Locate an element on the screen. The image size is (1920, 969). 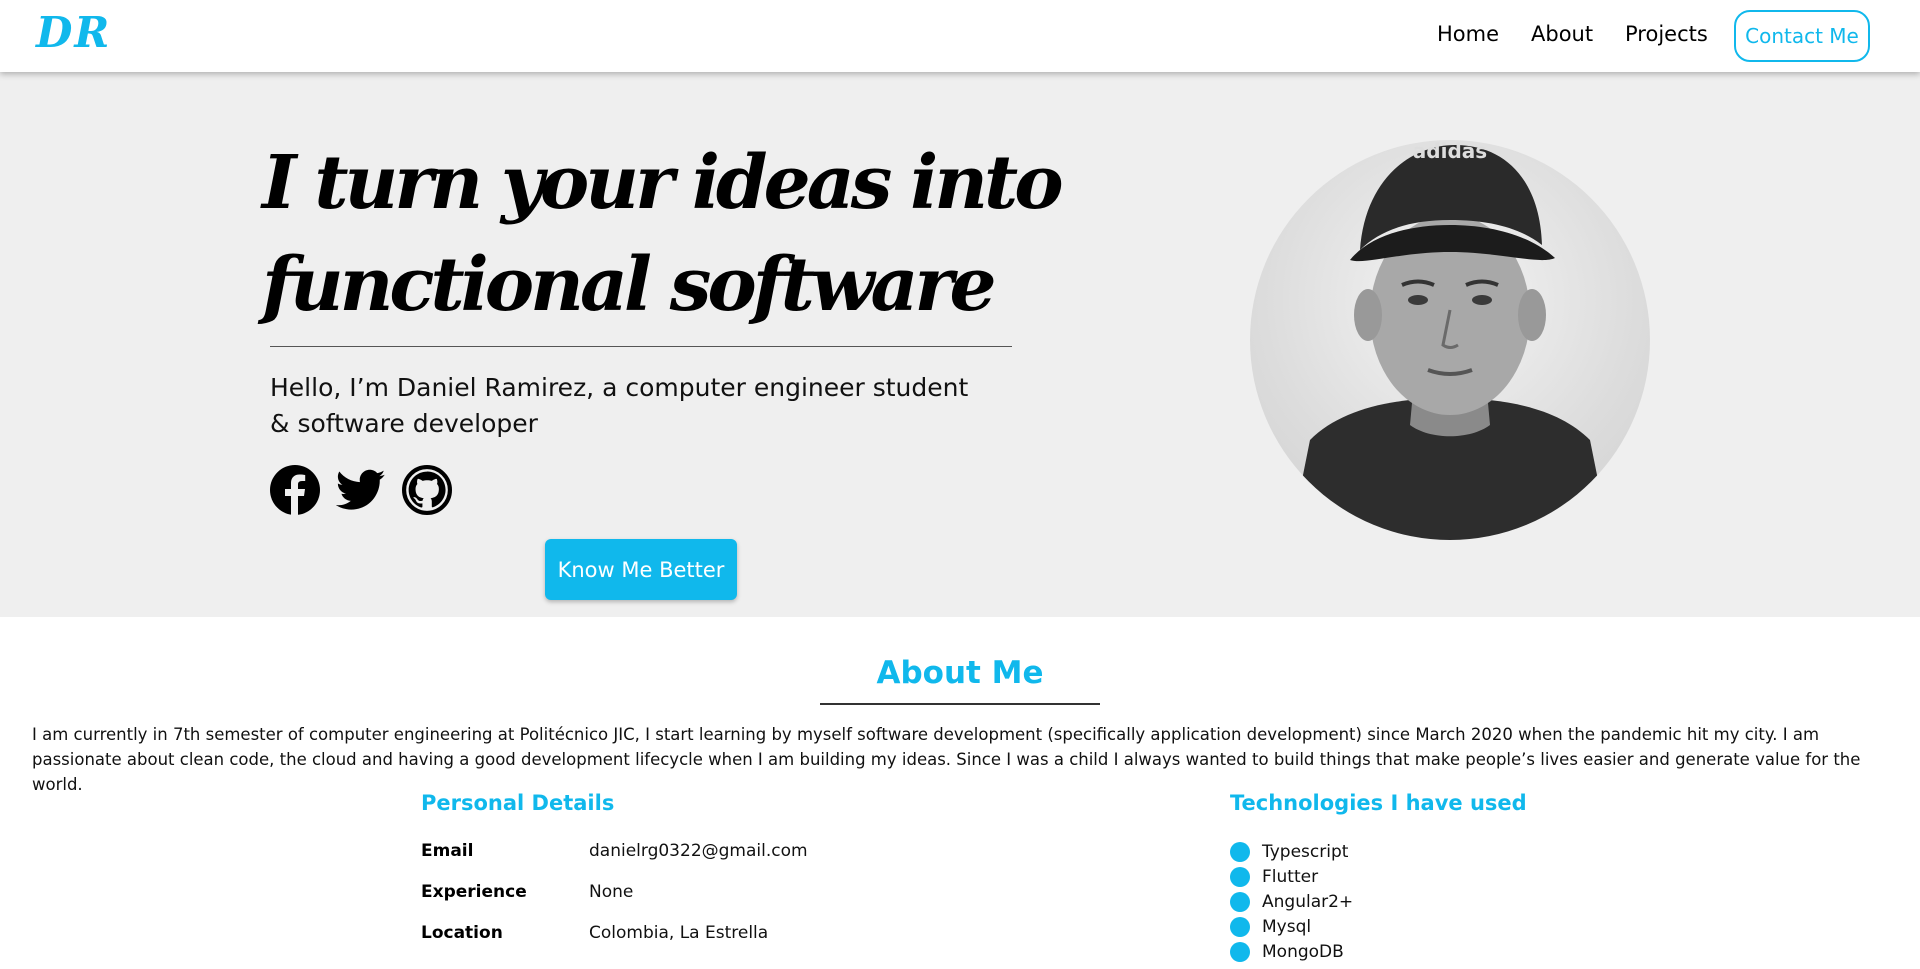
detail-value-location: Colombia, La Estrella is located at coordinates (679, 933).